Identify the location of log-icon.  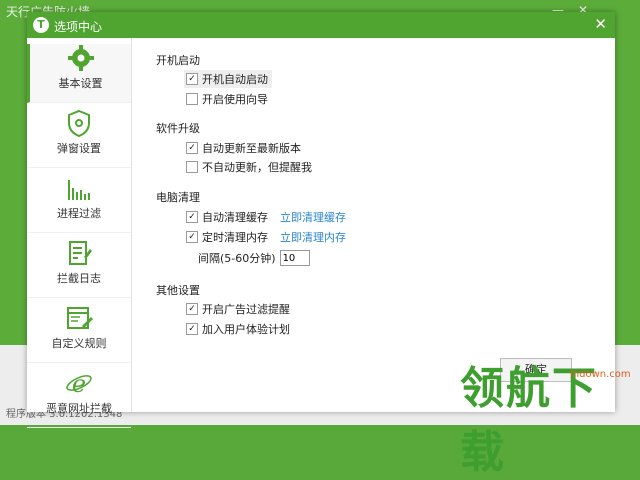
(80, 253).